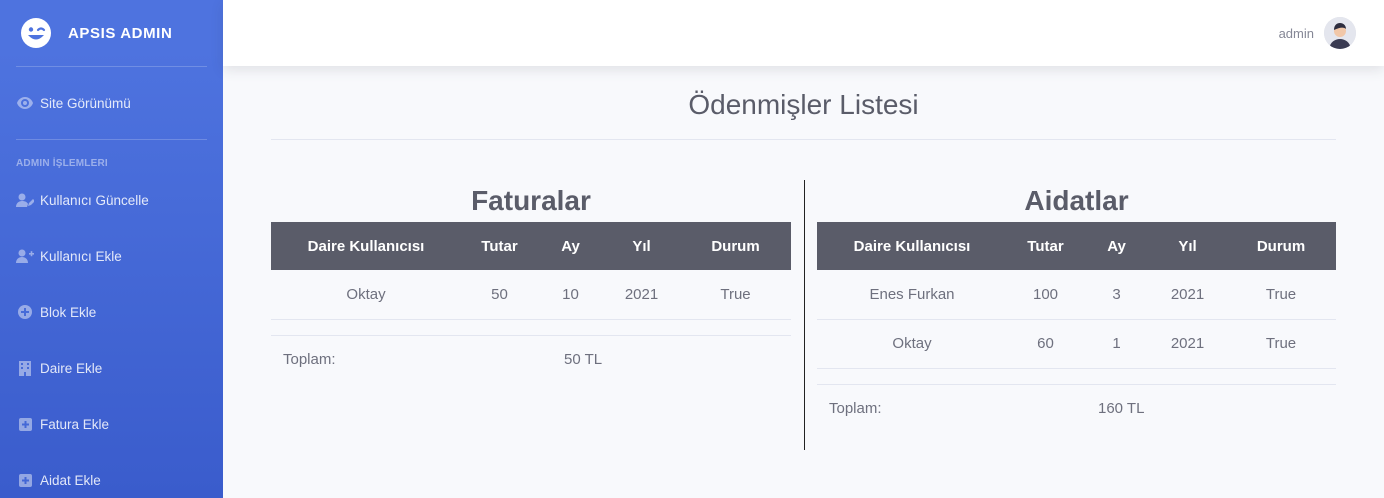 The image size is (1384, 498). What do you see at coordinates (120, 33) in the screenshot?
I see `brand-name: APSIS ADMIN` at bounding box center [120, 33].